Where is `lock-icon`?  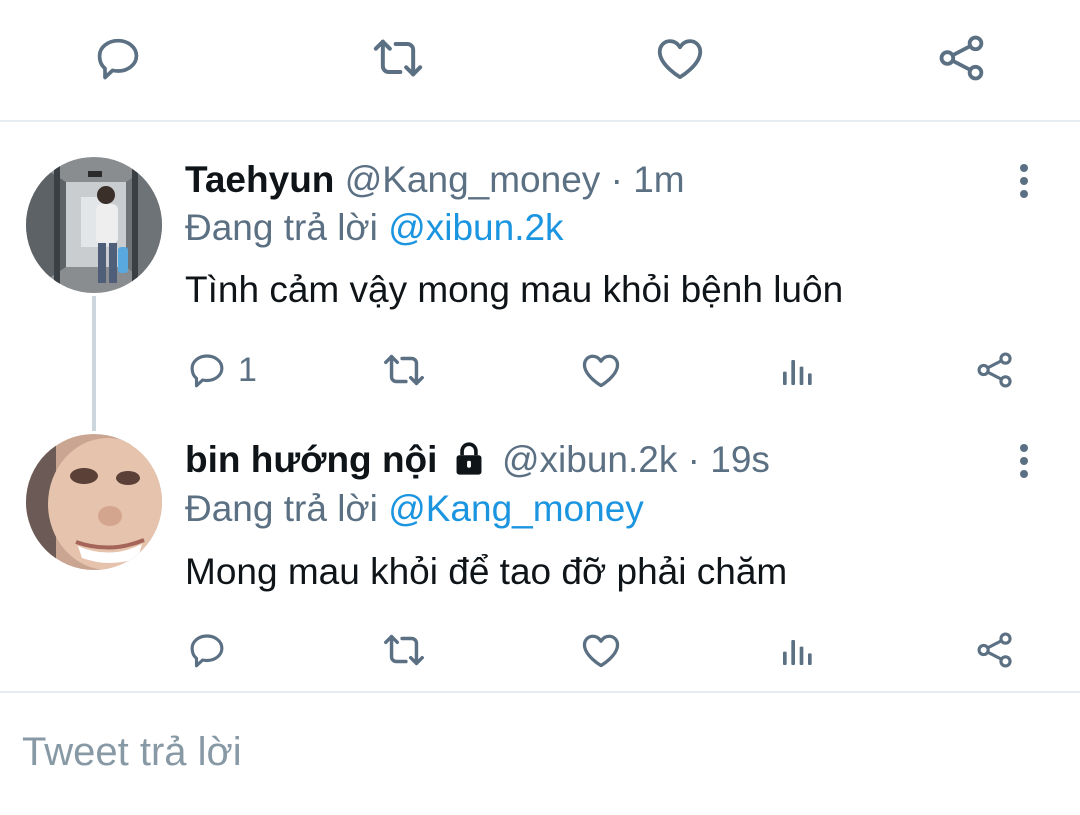 lock-icon is located at coordinates (469, 458).